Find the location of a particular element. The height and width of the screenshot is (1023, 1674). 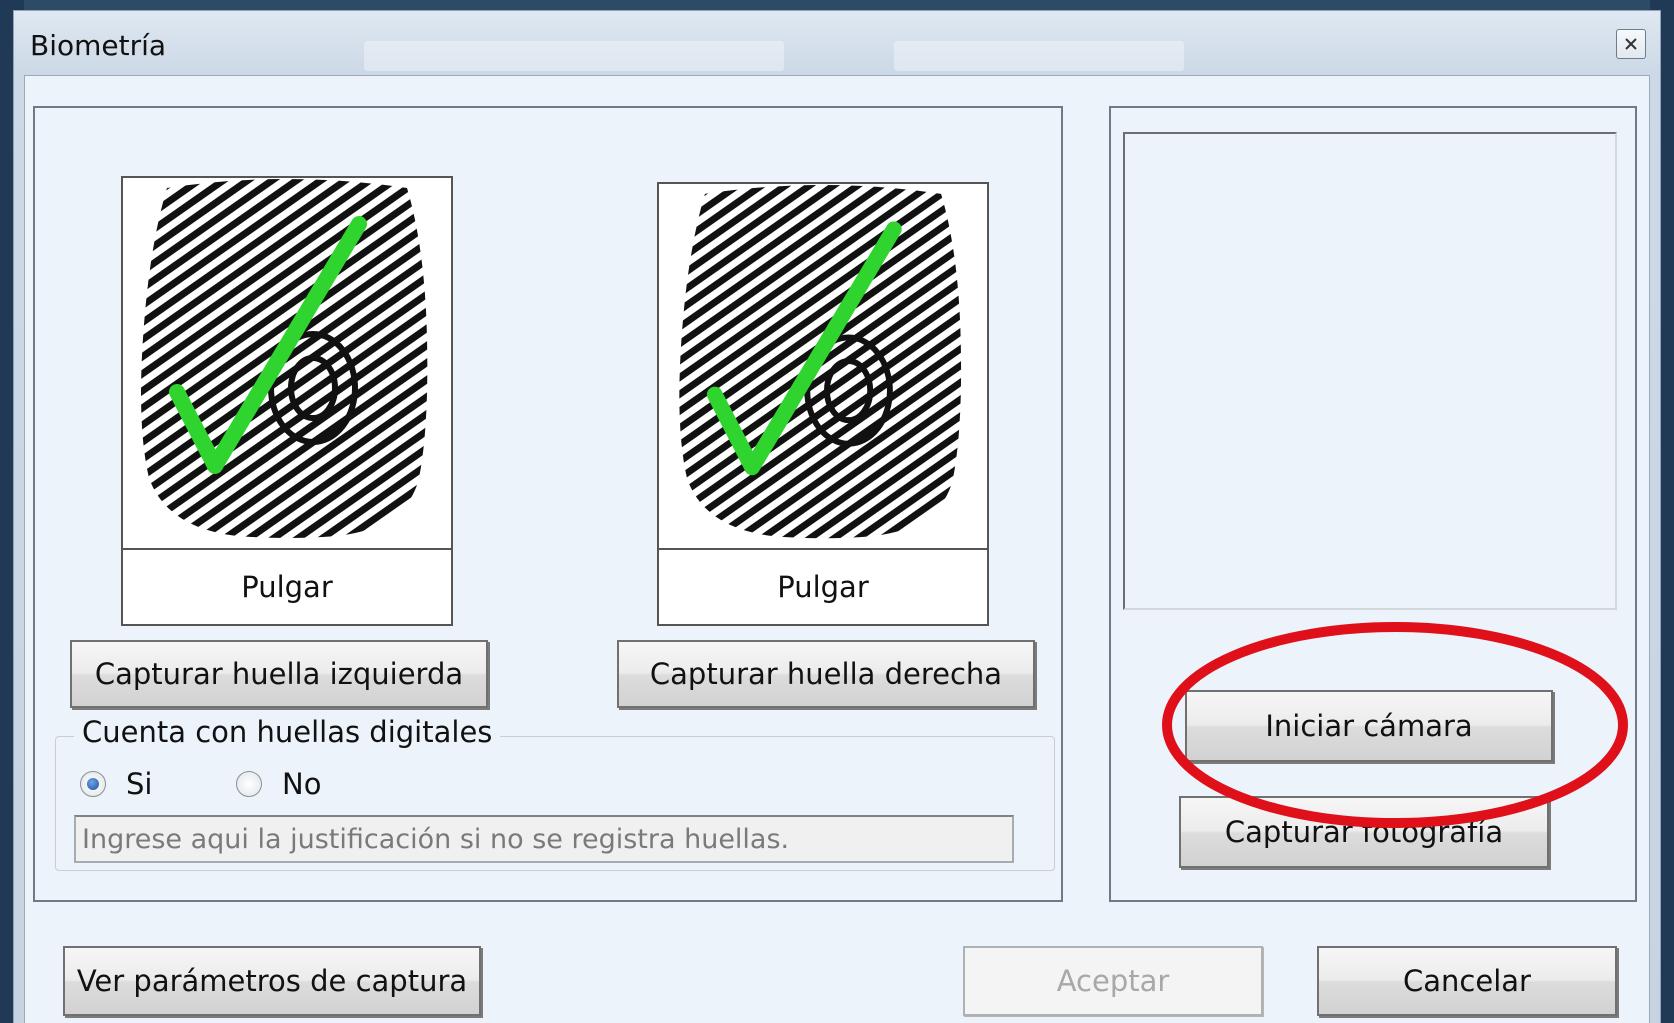

left-finger-label: Pulgar is located at coordinates (287, 586).